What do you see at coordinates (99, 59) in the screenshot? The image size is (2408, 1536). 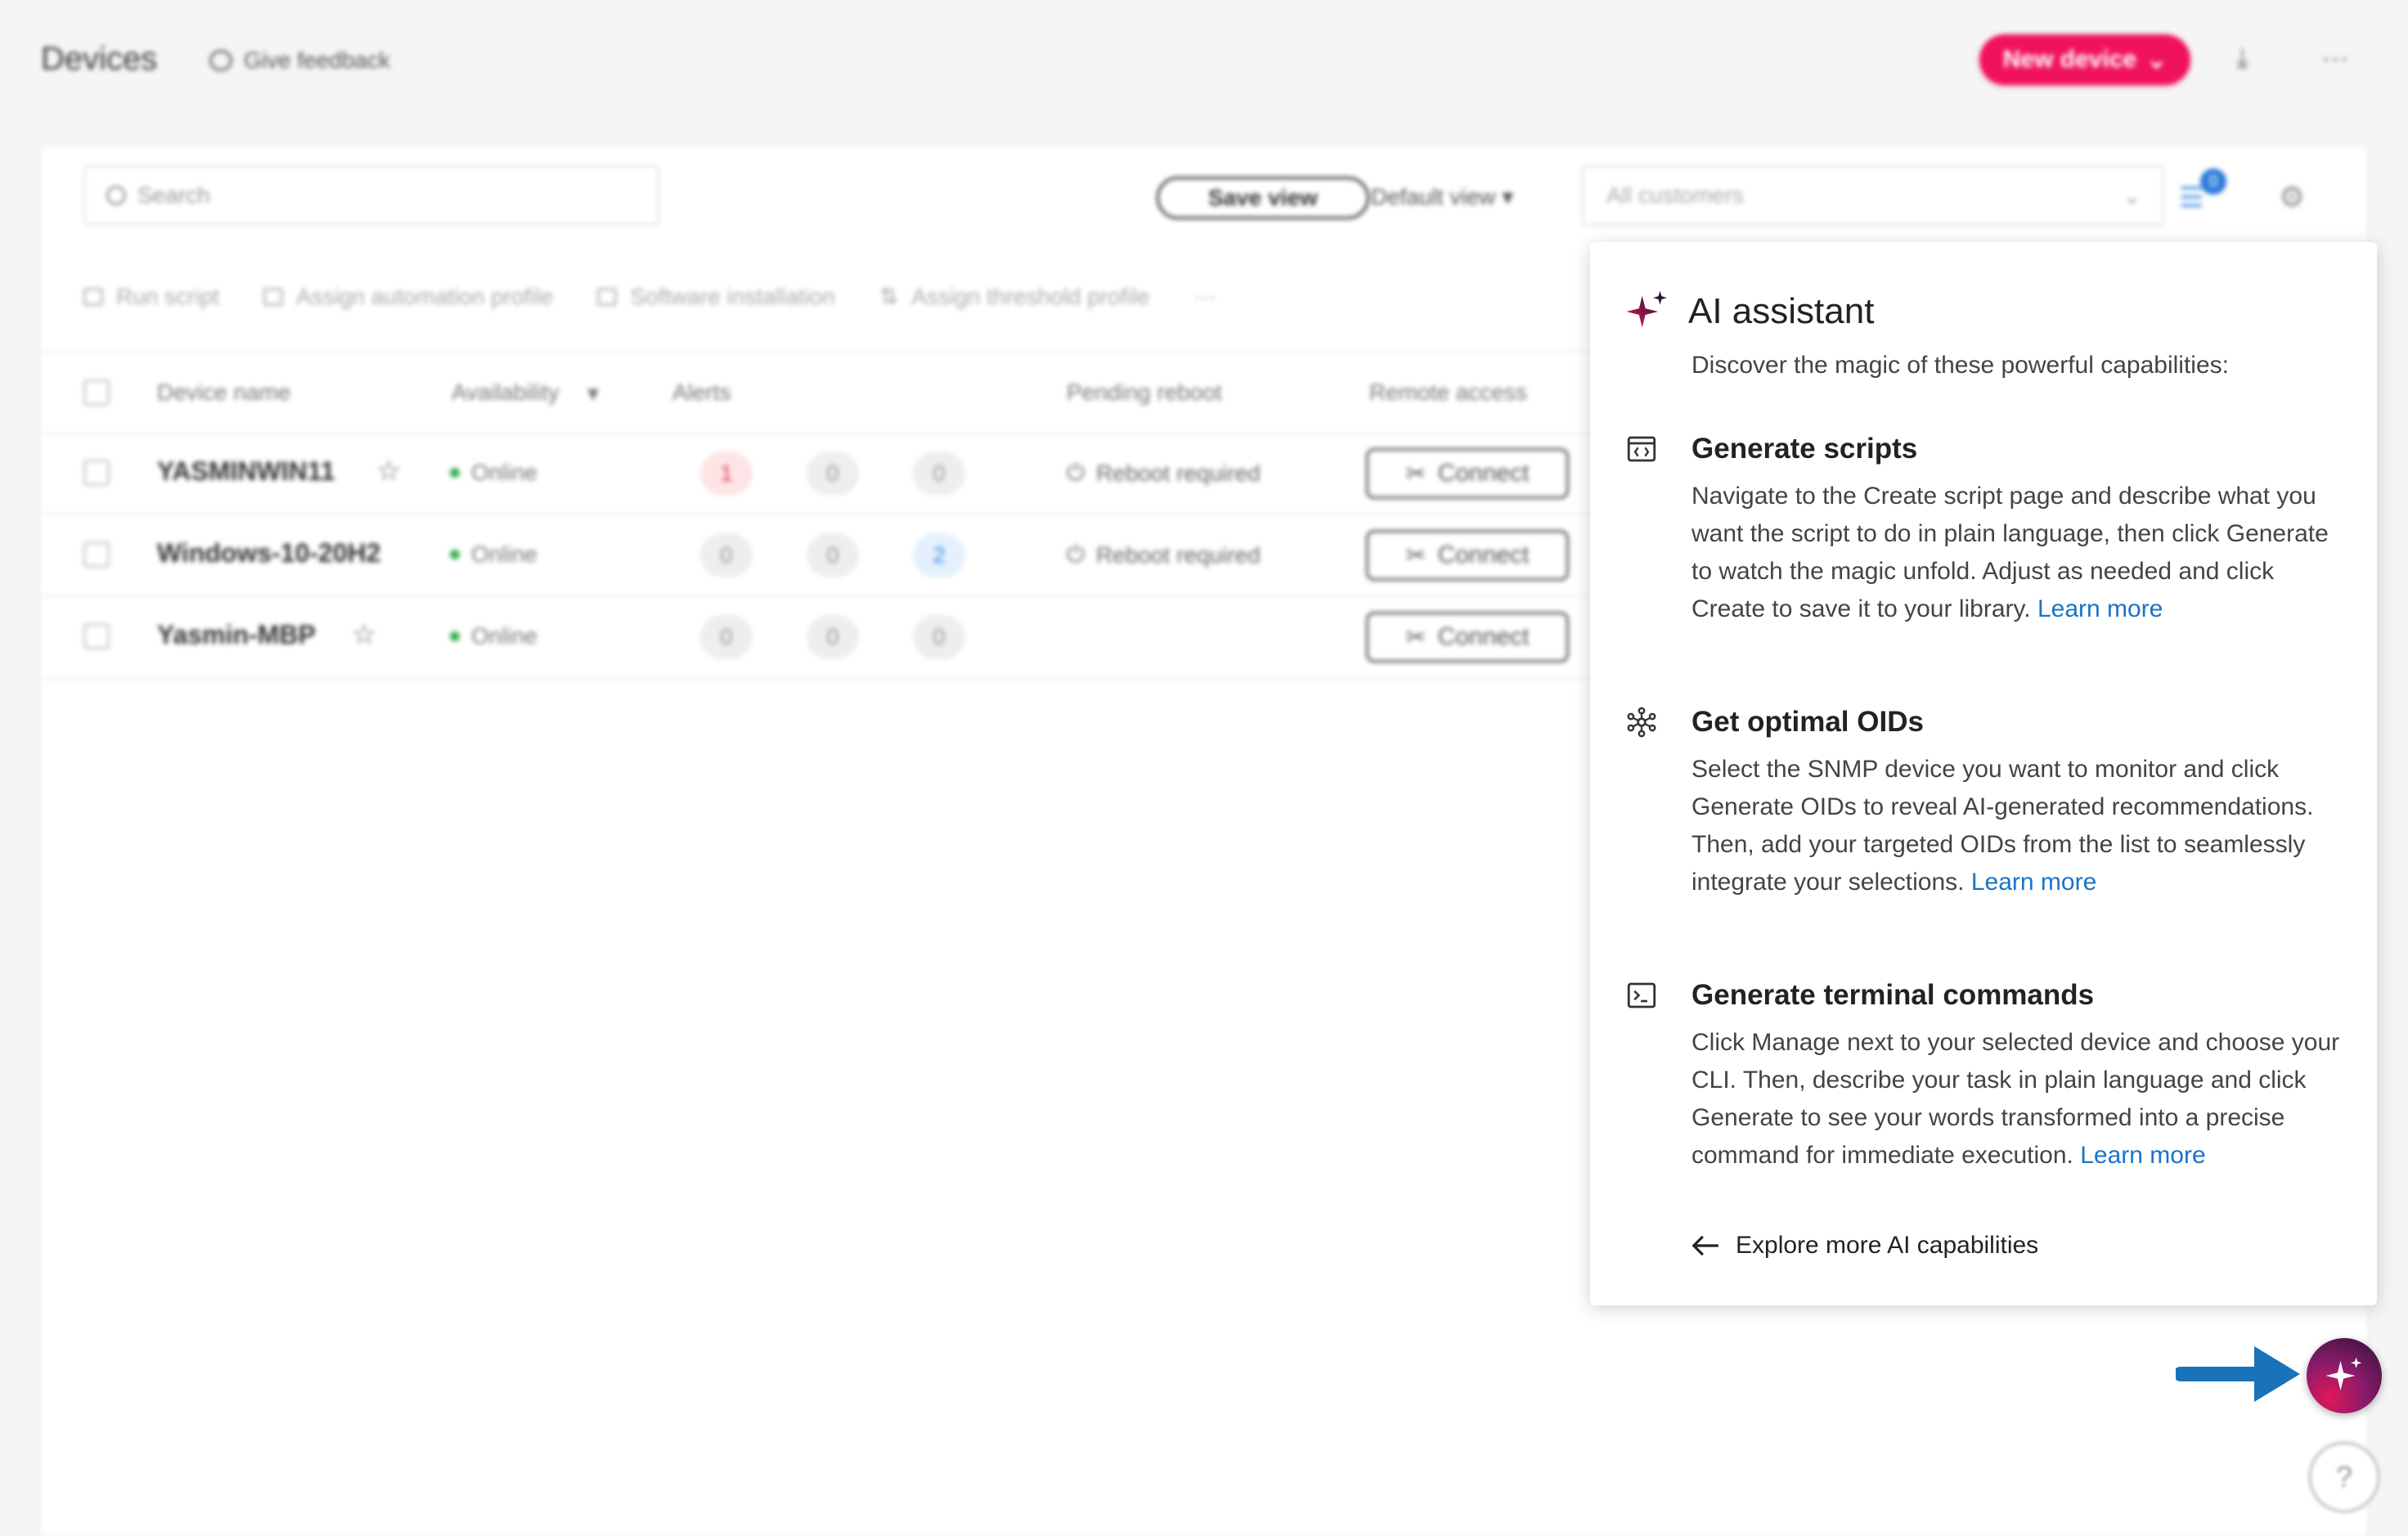 I see `page-title: Devices` at bounding box center [99, 59].